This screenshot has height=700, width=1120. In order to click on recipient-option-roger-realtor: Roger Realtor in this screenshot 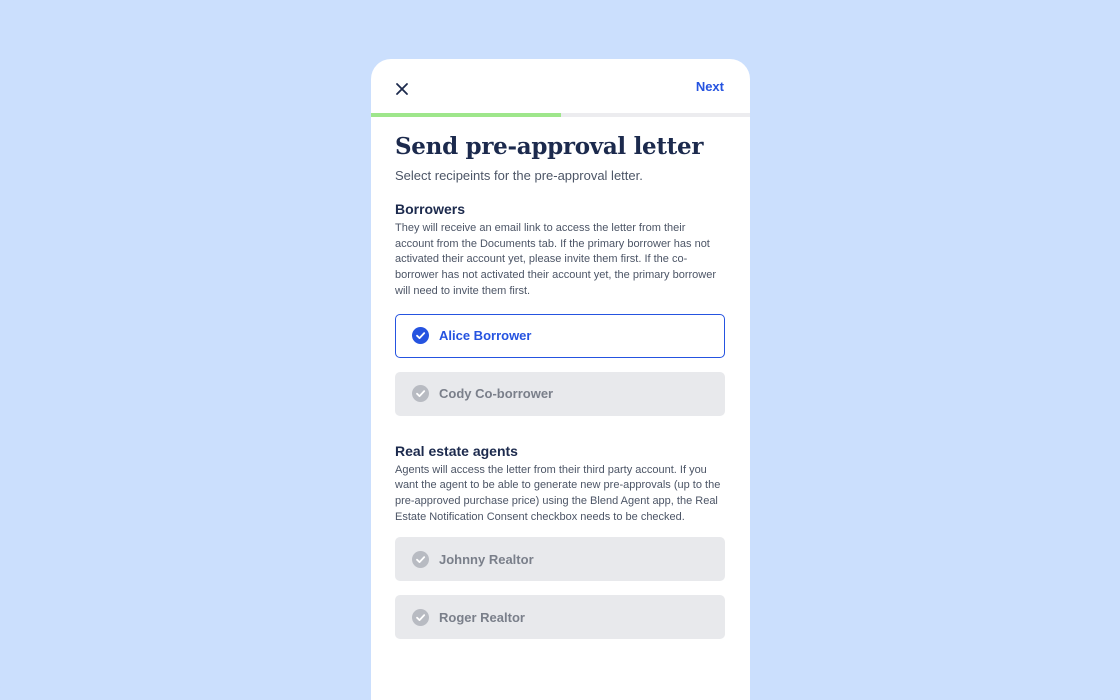, I will do `click(560, 617)`.